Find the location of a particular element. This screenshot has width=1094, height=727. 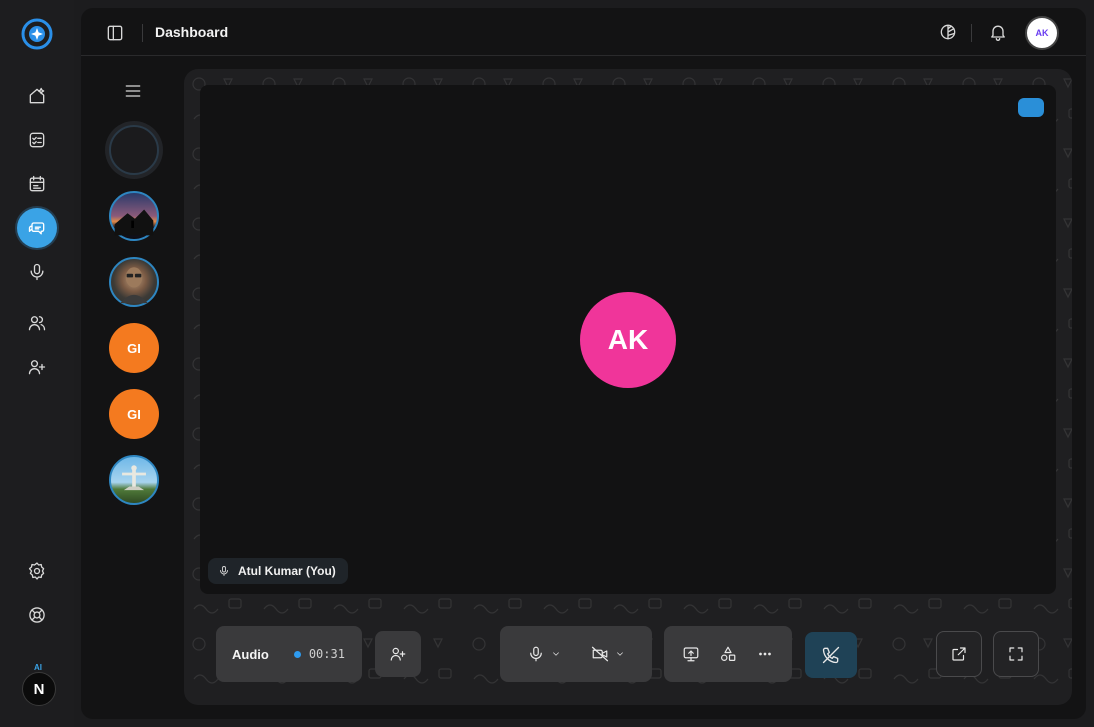

calendar-nav-button is located at coordinates (37, 184).